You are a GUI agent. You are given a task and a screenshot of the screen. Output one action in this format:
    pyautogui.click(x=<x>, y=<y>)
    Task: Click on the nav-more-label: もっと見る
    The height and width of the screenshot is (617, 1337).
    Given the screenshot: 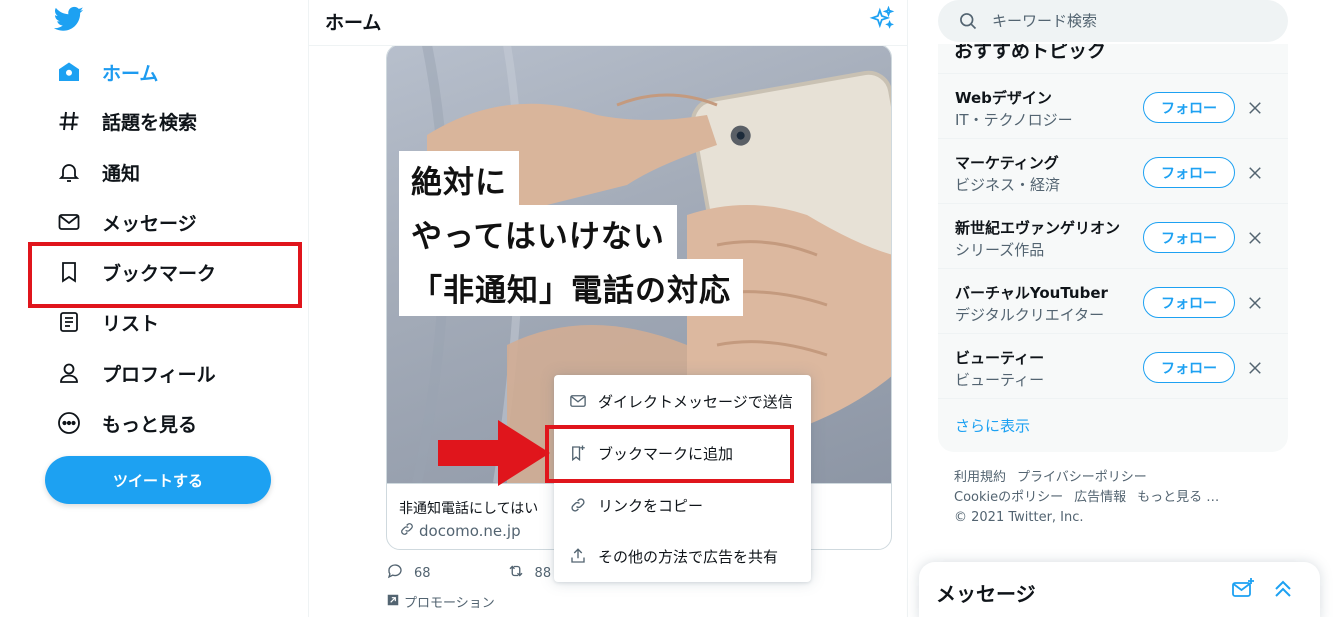 What is the action you would take?
    pyautogui.click(x=150, y=424)
    